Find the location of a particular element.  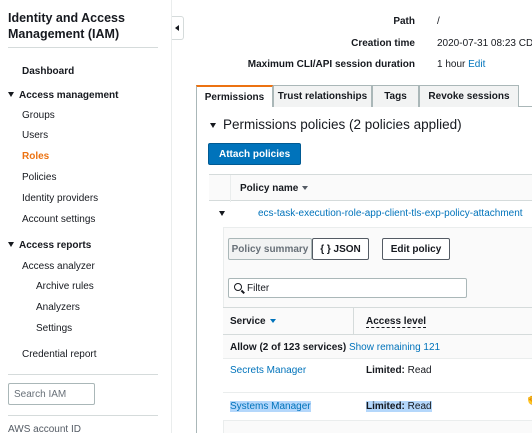

sidebar-item-settings: Settings is located at coordinates (54, 328).